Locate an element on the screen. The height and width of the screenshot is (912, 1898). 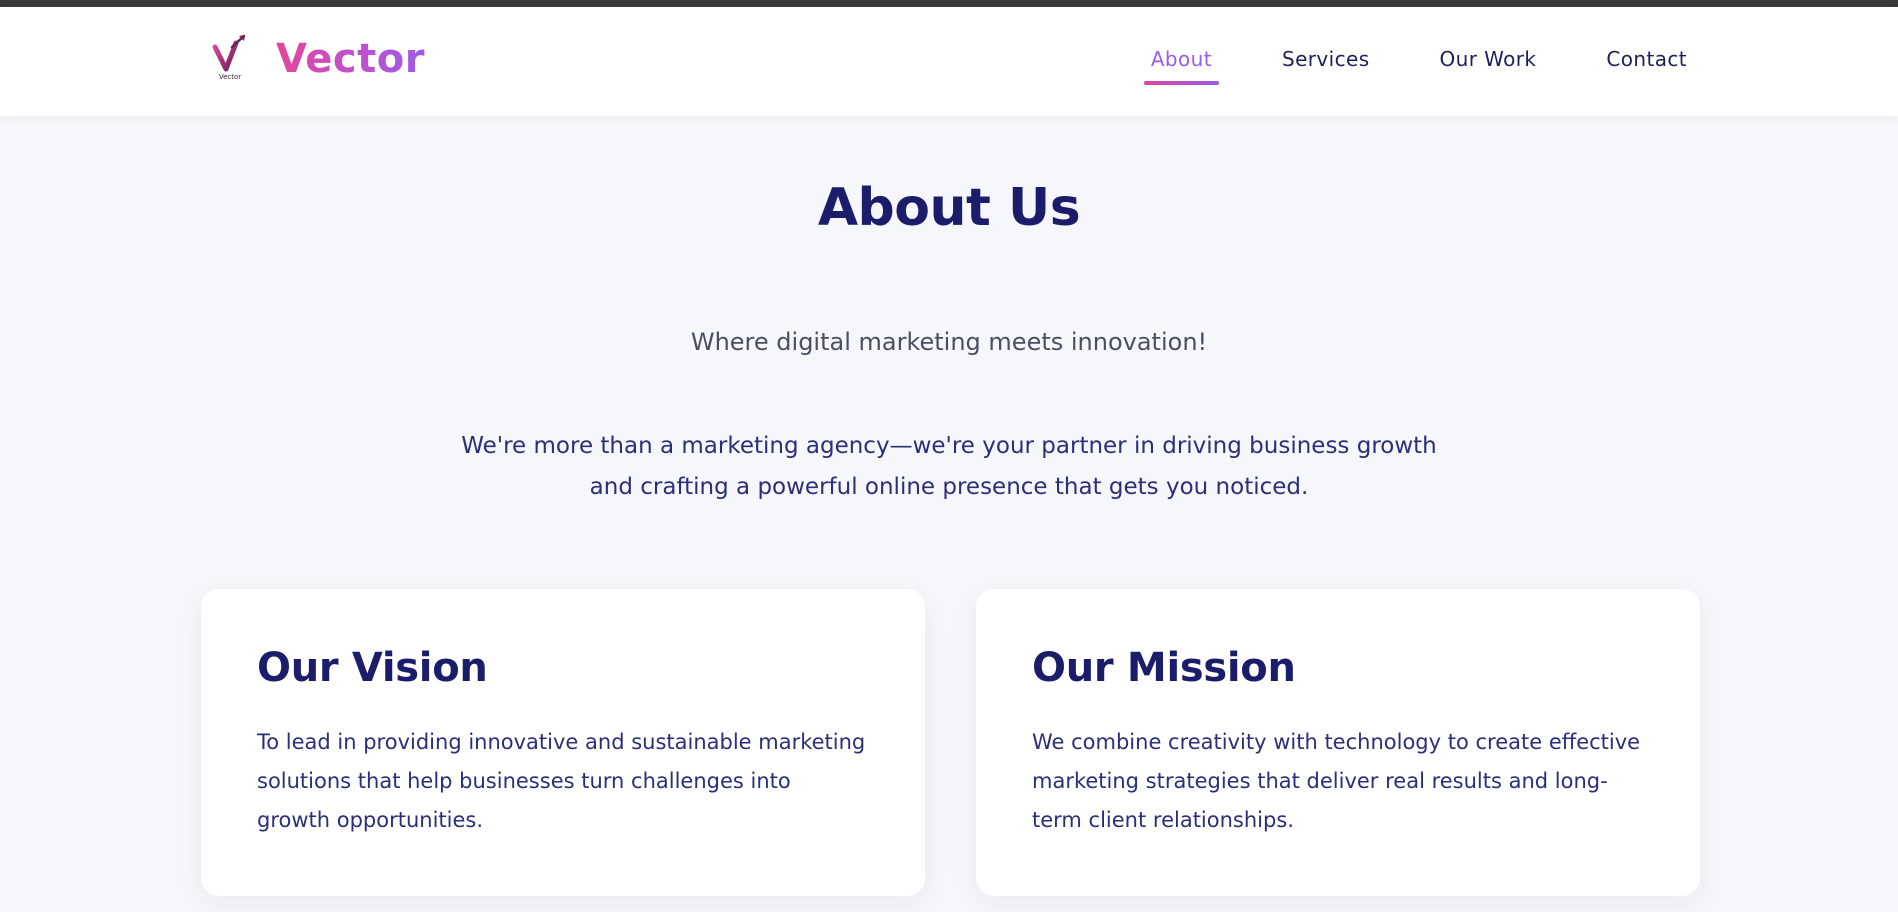
nav-item-about: About is located at coordinates (1181, 66).